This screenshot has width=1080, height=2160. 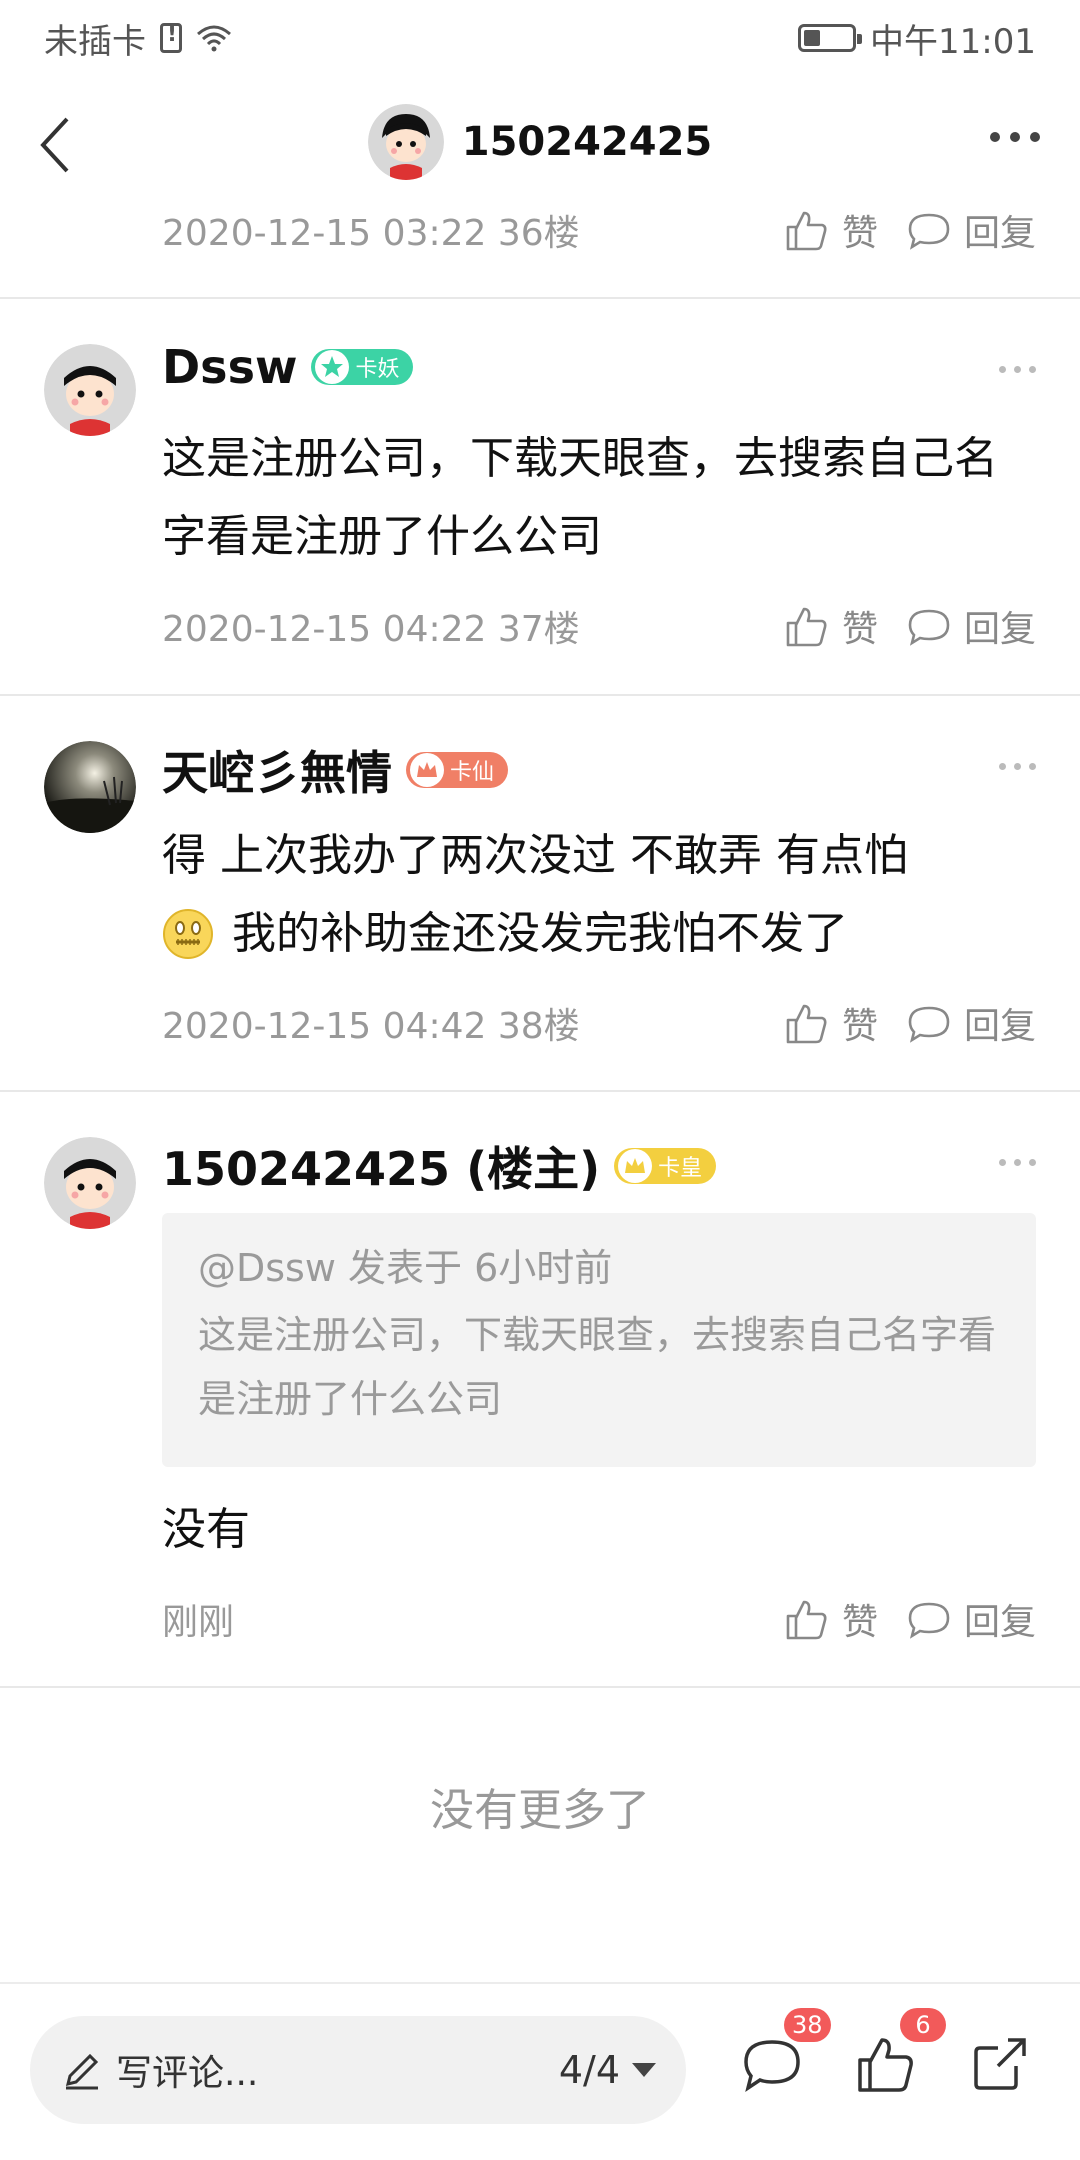 I want to click on post-meta-row: 2020-12-15 03:22 36楼 赞 回复, so click(x=599, y=230).